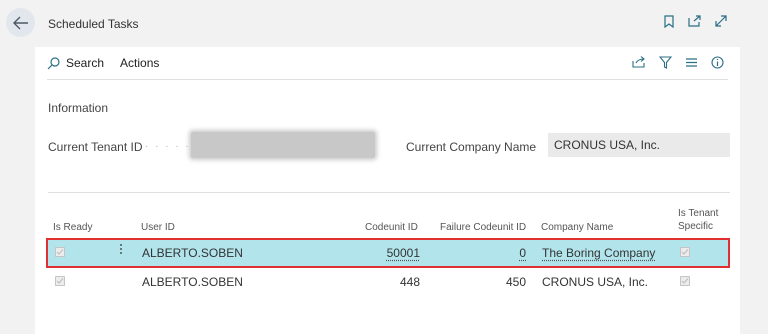  Describe the element at coordinates (387, 63) in the screenshot. I see `action-bar: Search Actions` at that location.